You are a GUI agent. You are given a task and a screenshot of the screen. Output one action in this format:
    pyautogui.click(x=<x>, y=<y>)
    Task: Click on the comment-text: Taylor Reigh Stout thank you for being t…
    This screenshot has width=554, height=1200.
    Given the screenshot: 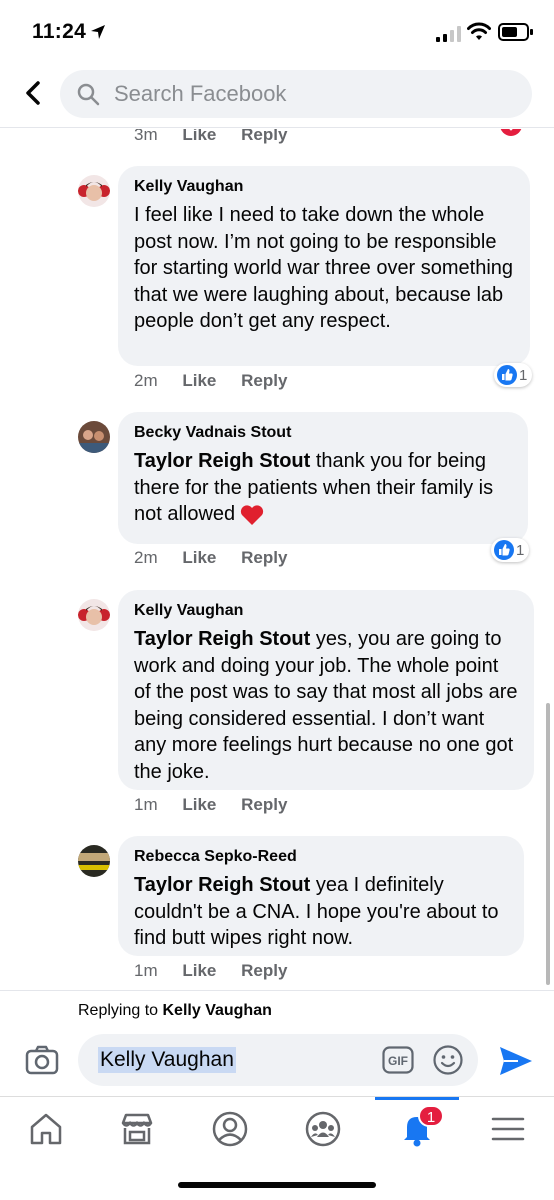 What is the action you would take?
    pyautogui.click(x=323, y=488)
    